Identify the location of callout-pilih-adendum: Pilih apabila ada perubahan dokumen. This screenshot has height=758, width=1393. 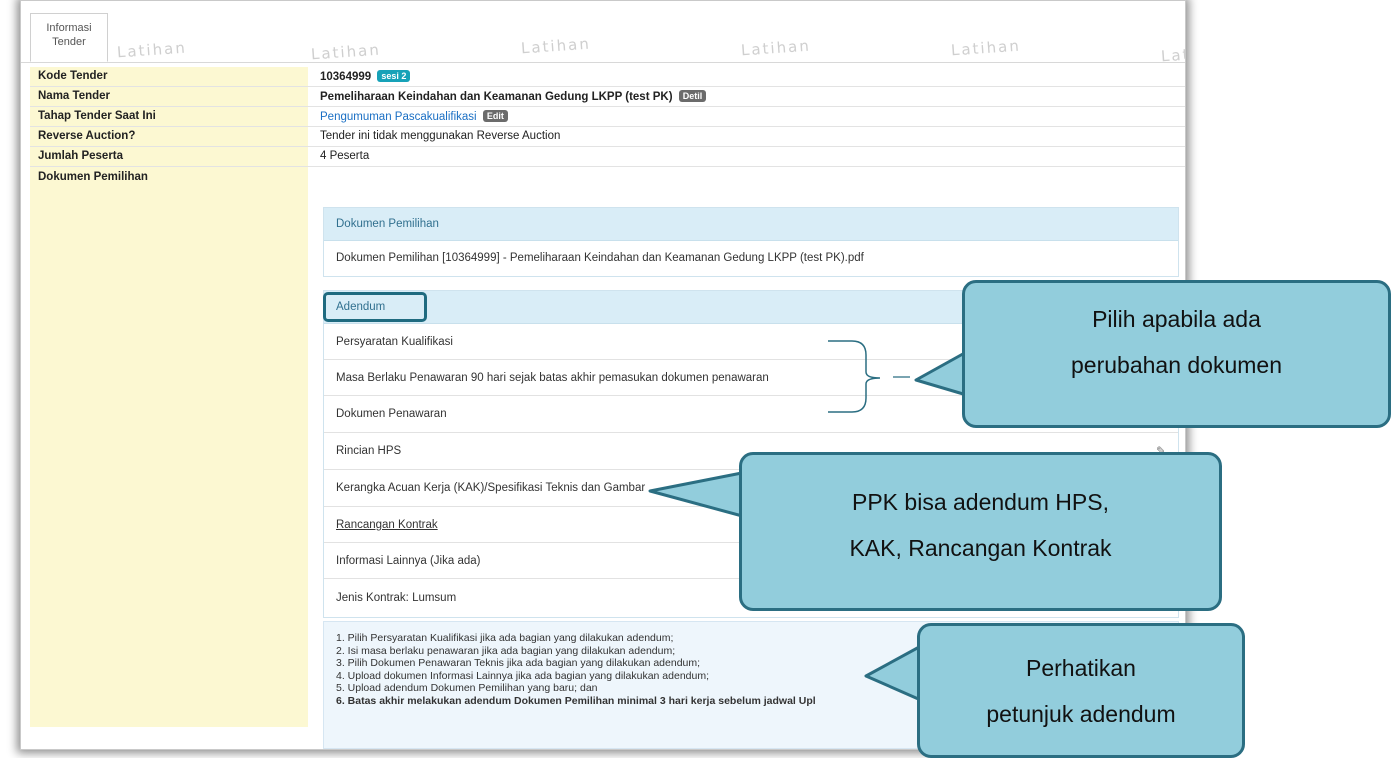
(1176, 354).